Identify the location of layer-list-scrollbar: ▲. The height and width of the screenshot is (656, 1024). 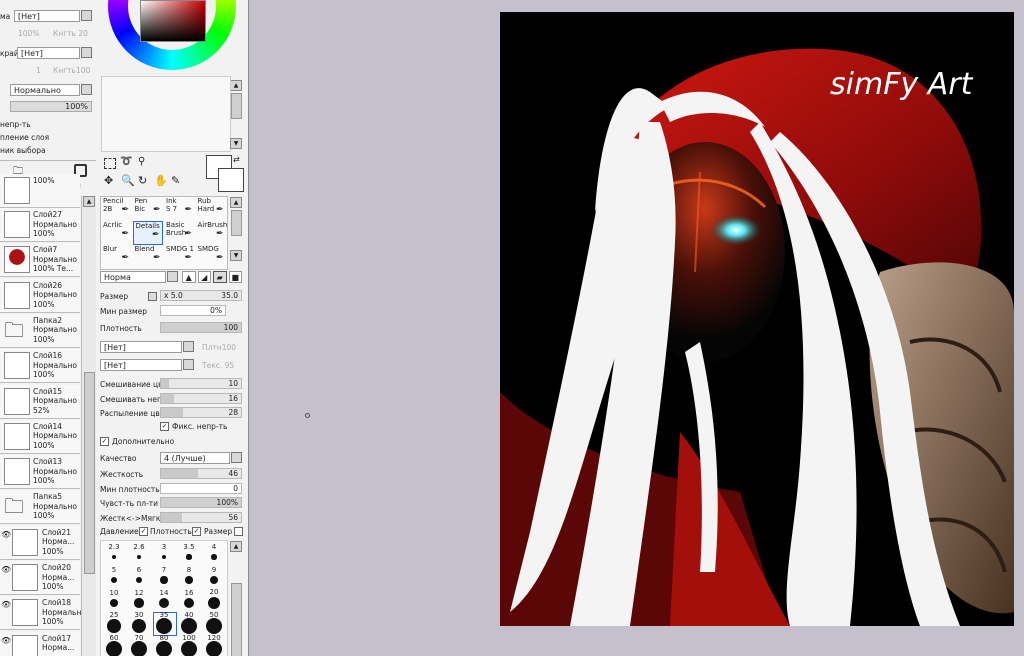
(88, 426).